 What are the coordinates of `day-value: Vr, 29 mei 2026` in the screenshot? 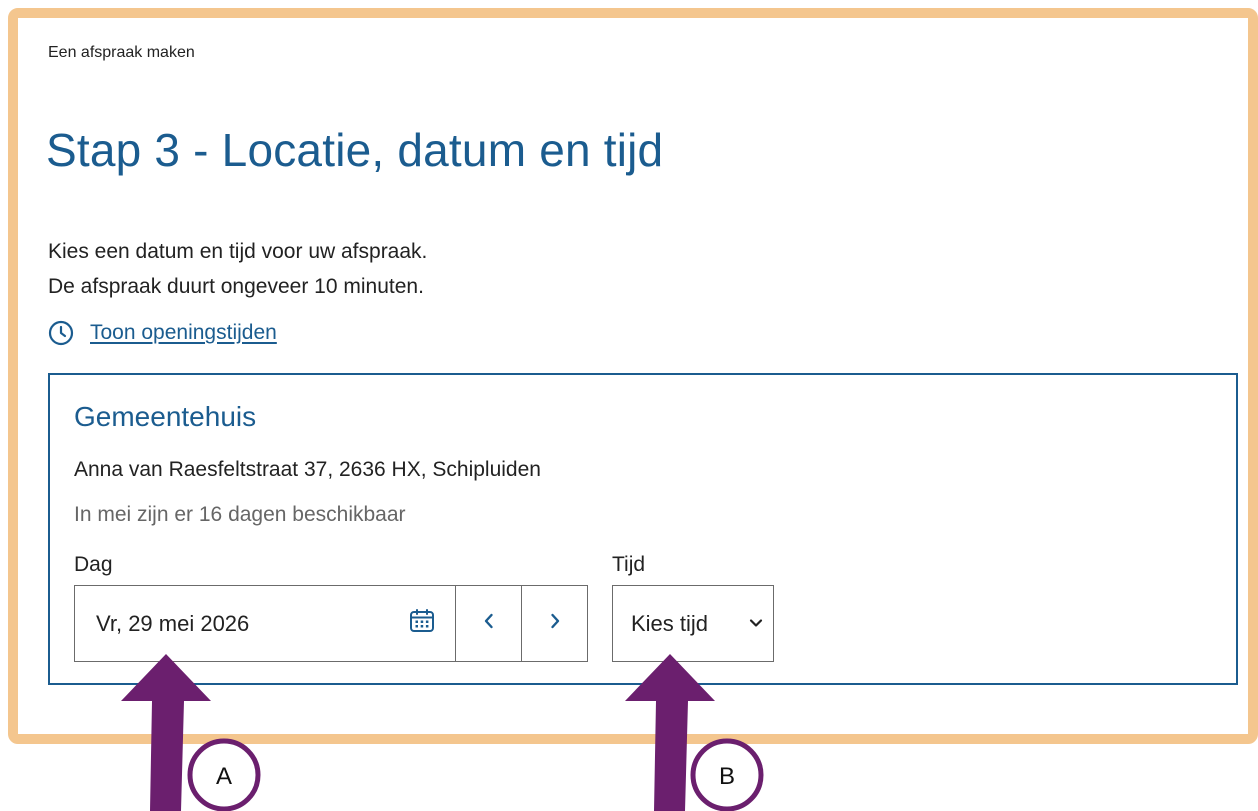 It's located at (252, 624).